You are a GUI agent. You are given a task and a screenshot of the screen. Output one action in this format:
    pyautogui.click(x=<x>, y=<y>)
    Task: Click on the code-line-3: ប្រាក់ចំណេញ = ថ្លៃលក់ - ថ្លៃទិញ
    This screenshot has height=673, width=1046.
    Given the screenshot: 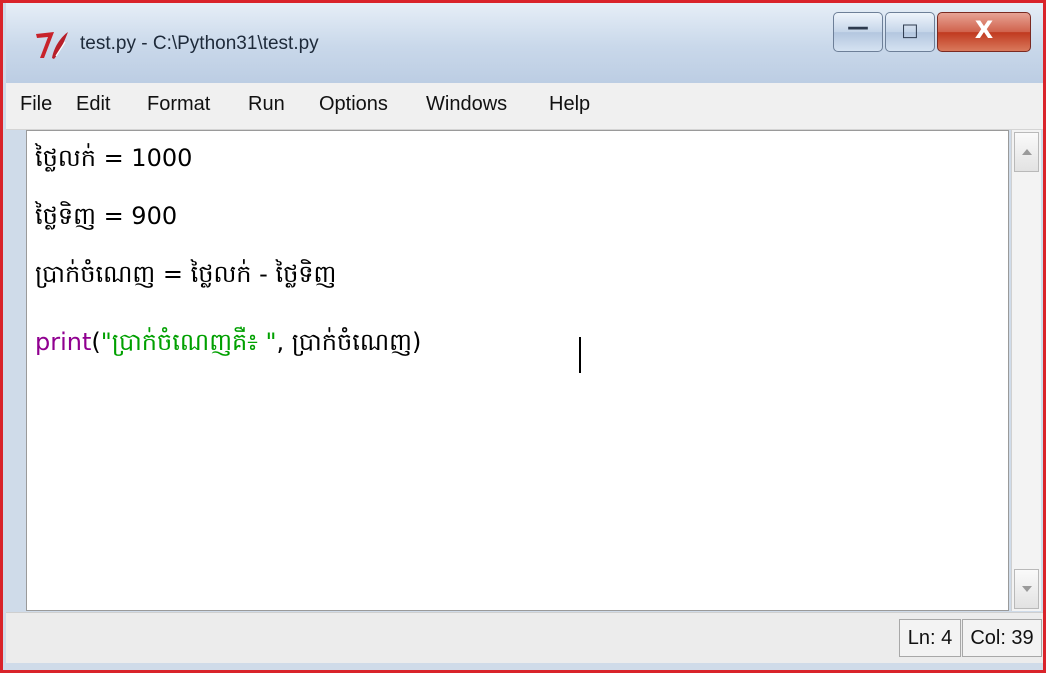 What is the action you would take?
    pyautogui.click(x=186, y=274)
    